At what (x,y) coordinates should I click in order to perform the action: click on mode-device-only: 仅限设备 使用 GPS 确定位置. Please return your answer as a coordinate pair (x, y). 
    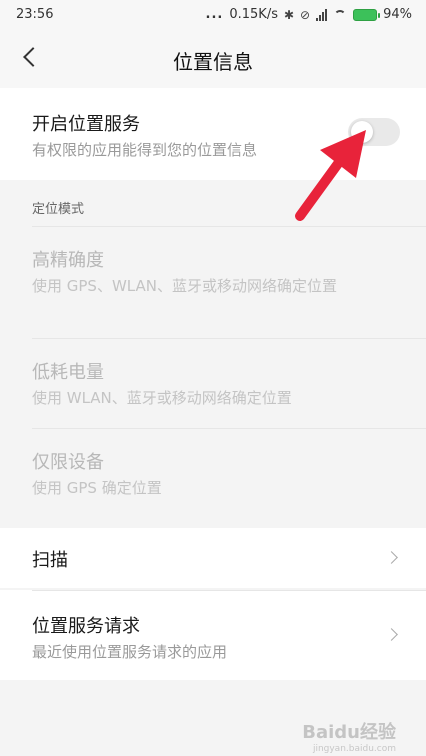
    Looking at the image, I should click on (213, 473).